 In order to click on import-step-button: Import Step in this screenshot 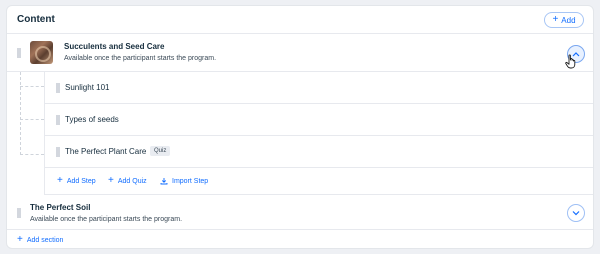, I will do `click(184, 181)`.